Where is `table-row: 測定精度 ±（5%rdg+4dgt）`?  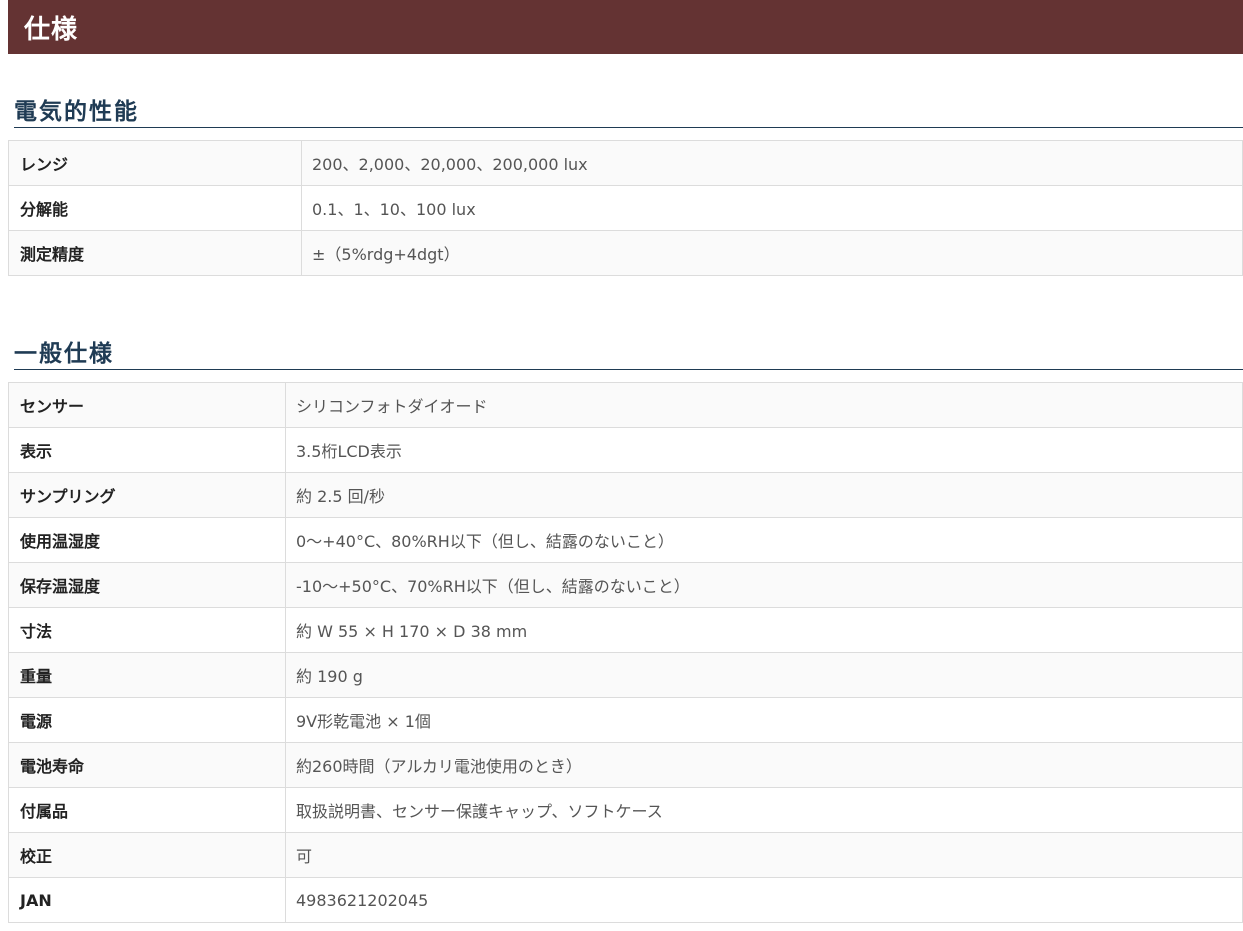 table-row: 測定精度 ±（5%rdg+4dgt） is located at coordinates (625, 253).